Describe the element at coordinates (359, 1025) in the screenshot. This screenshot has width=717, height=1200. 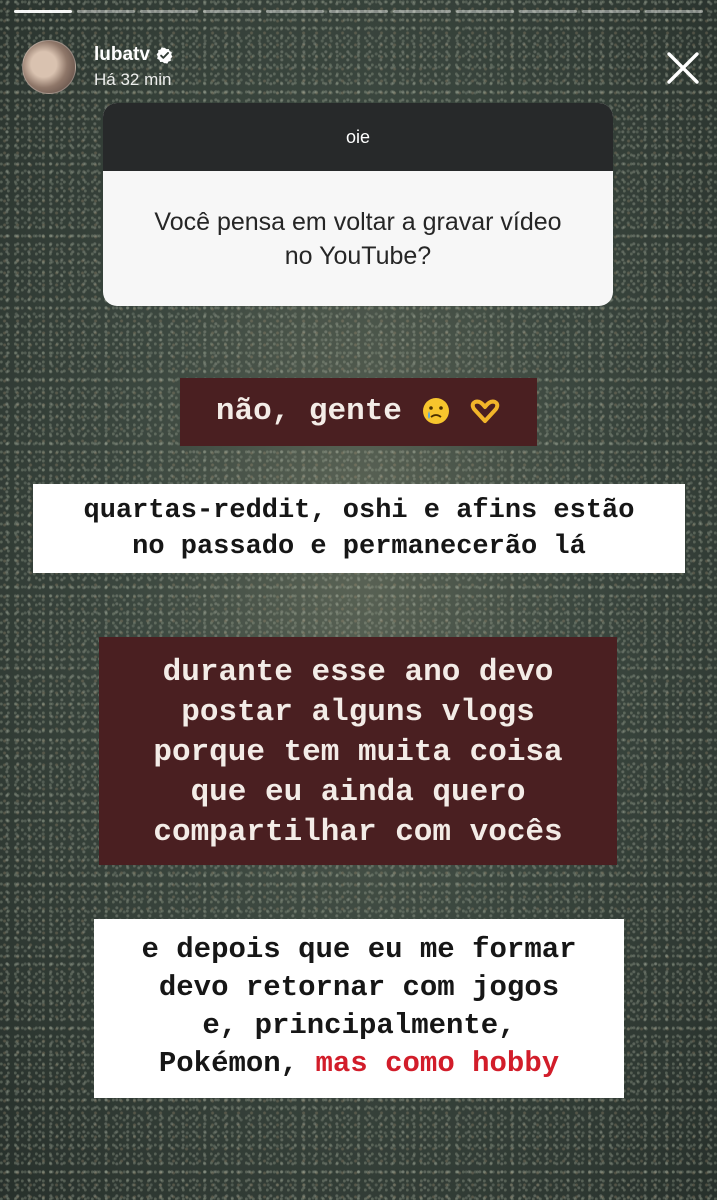
I see `caption-line: e, principalmente,` at that location.